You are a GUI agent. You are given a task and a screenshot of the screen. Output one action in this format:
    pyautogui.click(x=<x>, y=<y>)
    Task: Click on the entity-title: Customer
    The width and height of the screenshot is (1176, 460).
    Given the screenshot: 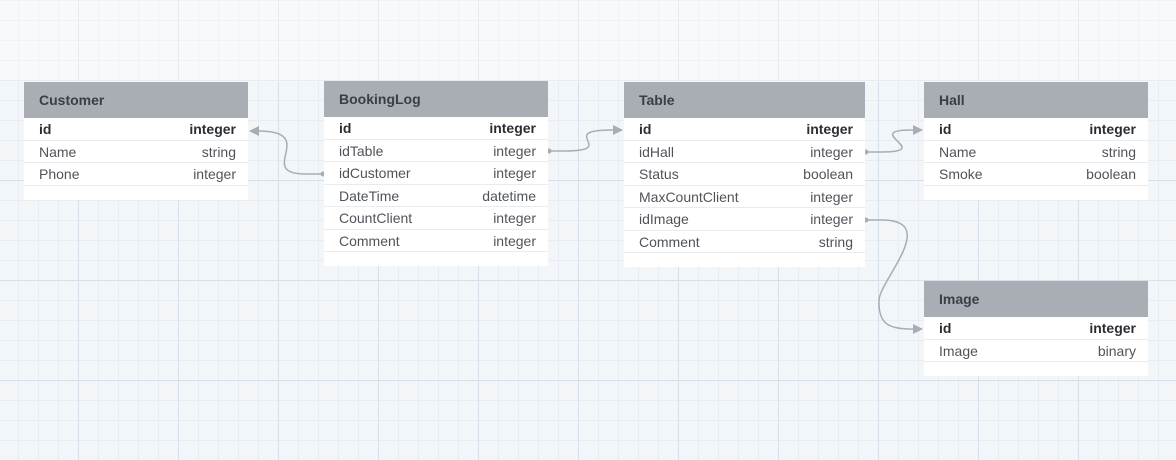 What is the action you would take?
    pyautogui.click(x=136, y=100)
    